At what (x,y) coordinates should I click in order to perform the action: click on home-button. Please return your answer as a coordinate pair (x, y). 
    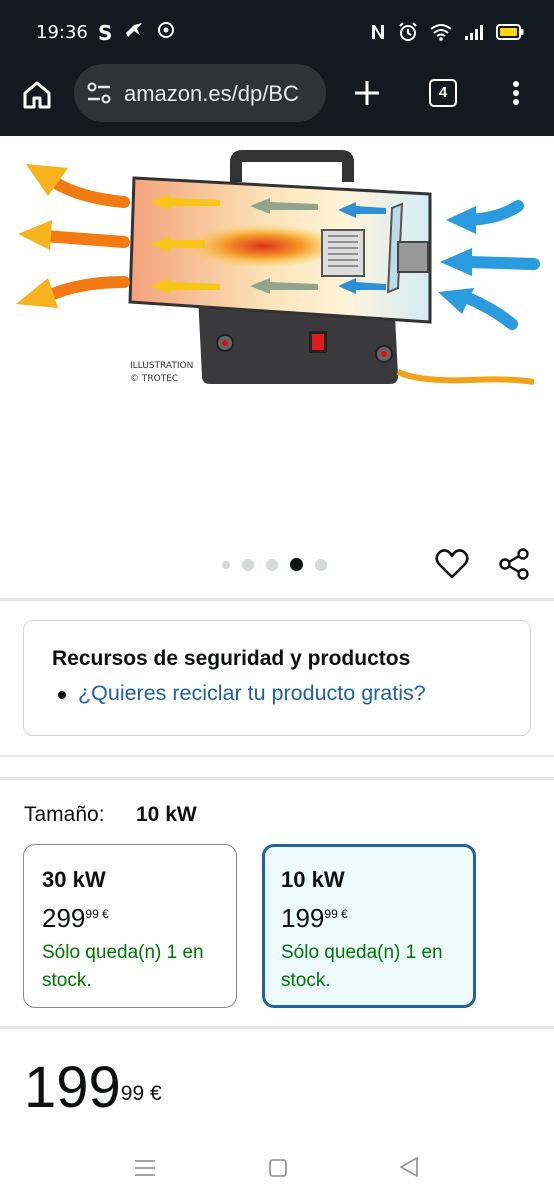
    Looking at the image, I should click on (37, 95).